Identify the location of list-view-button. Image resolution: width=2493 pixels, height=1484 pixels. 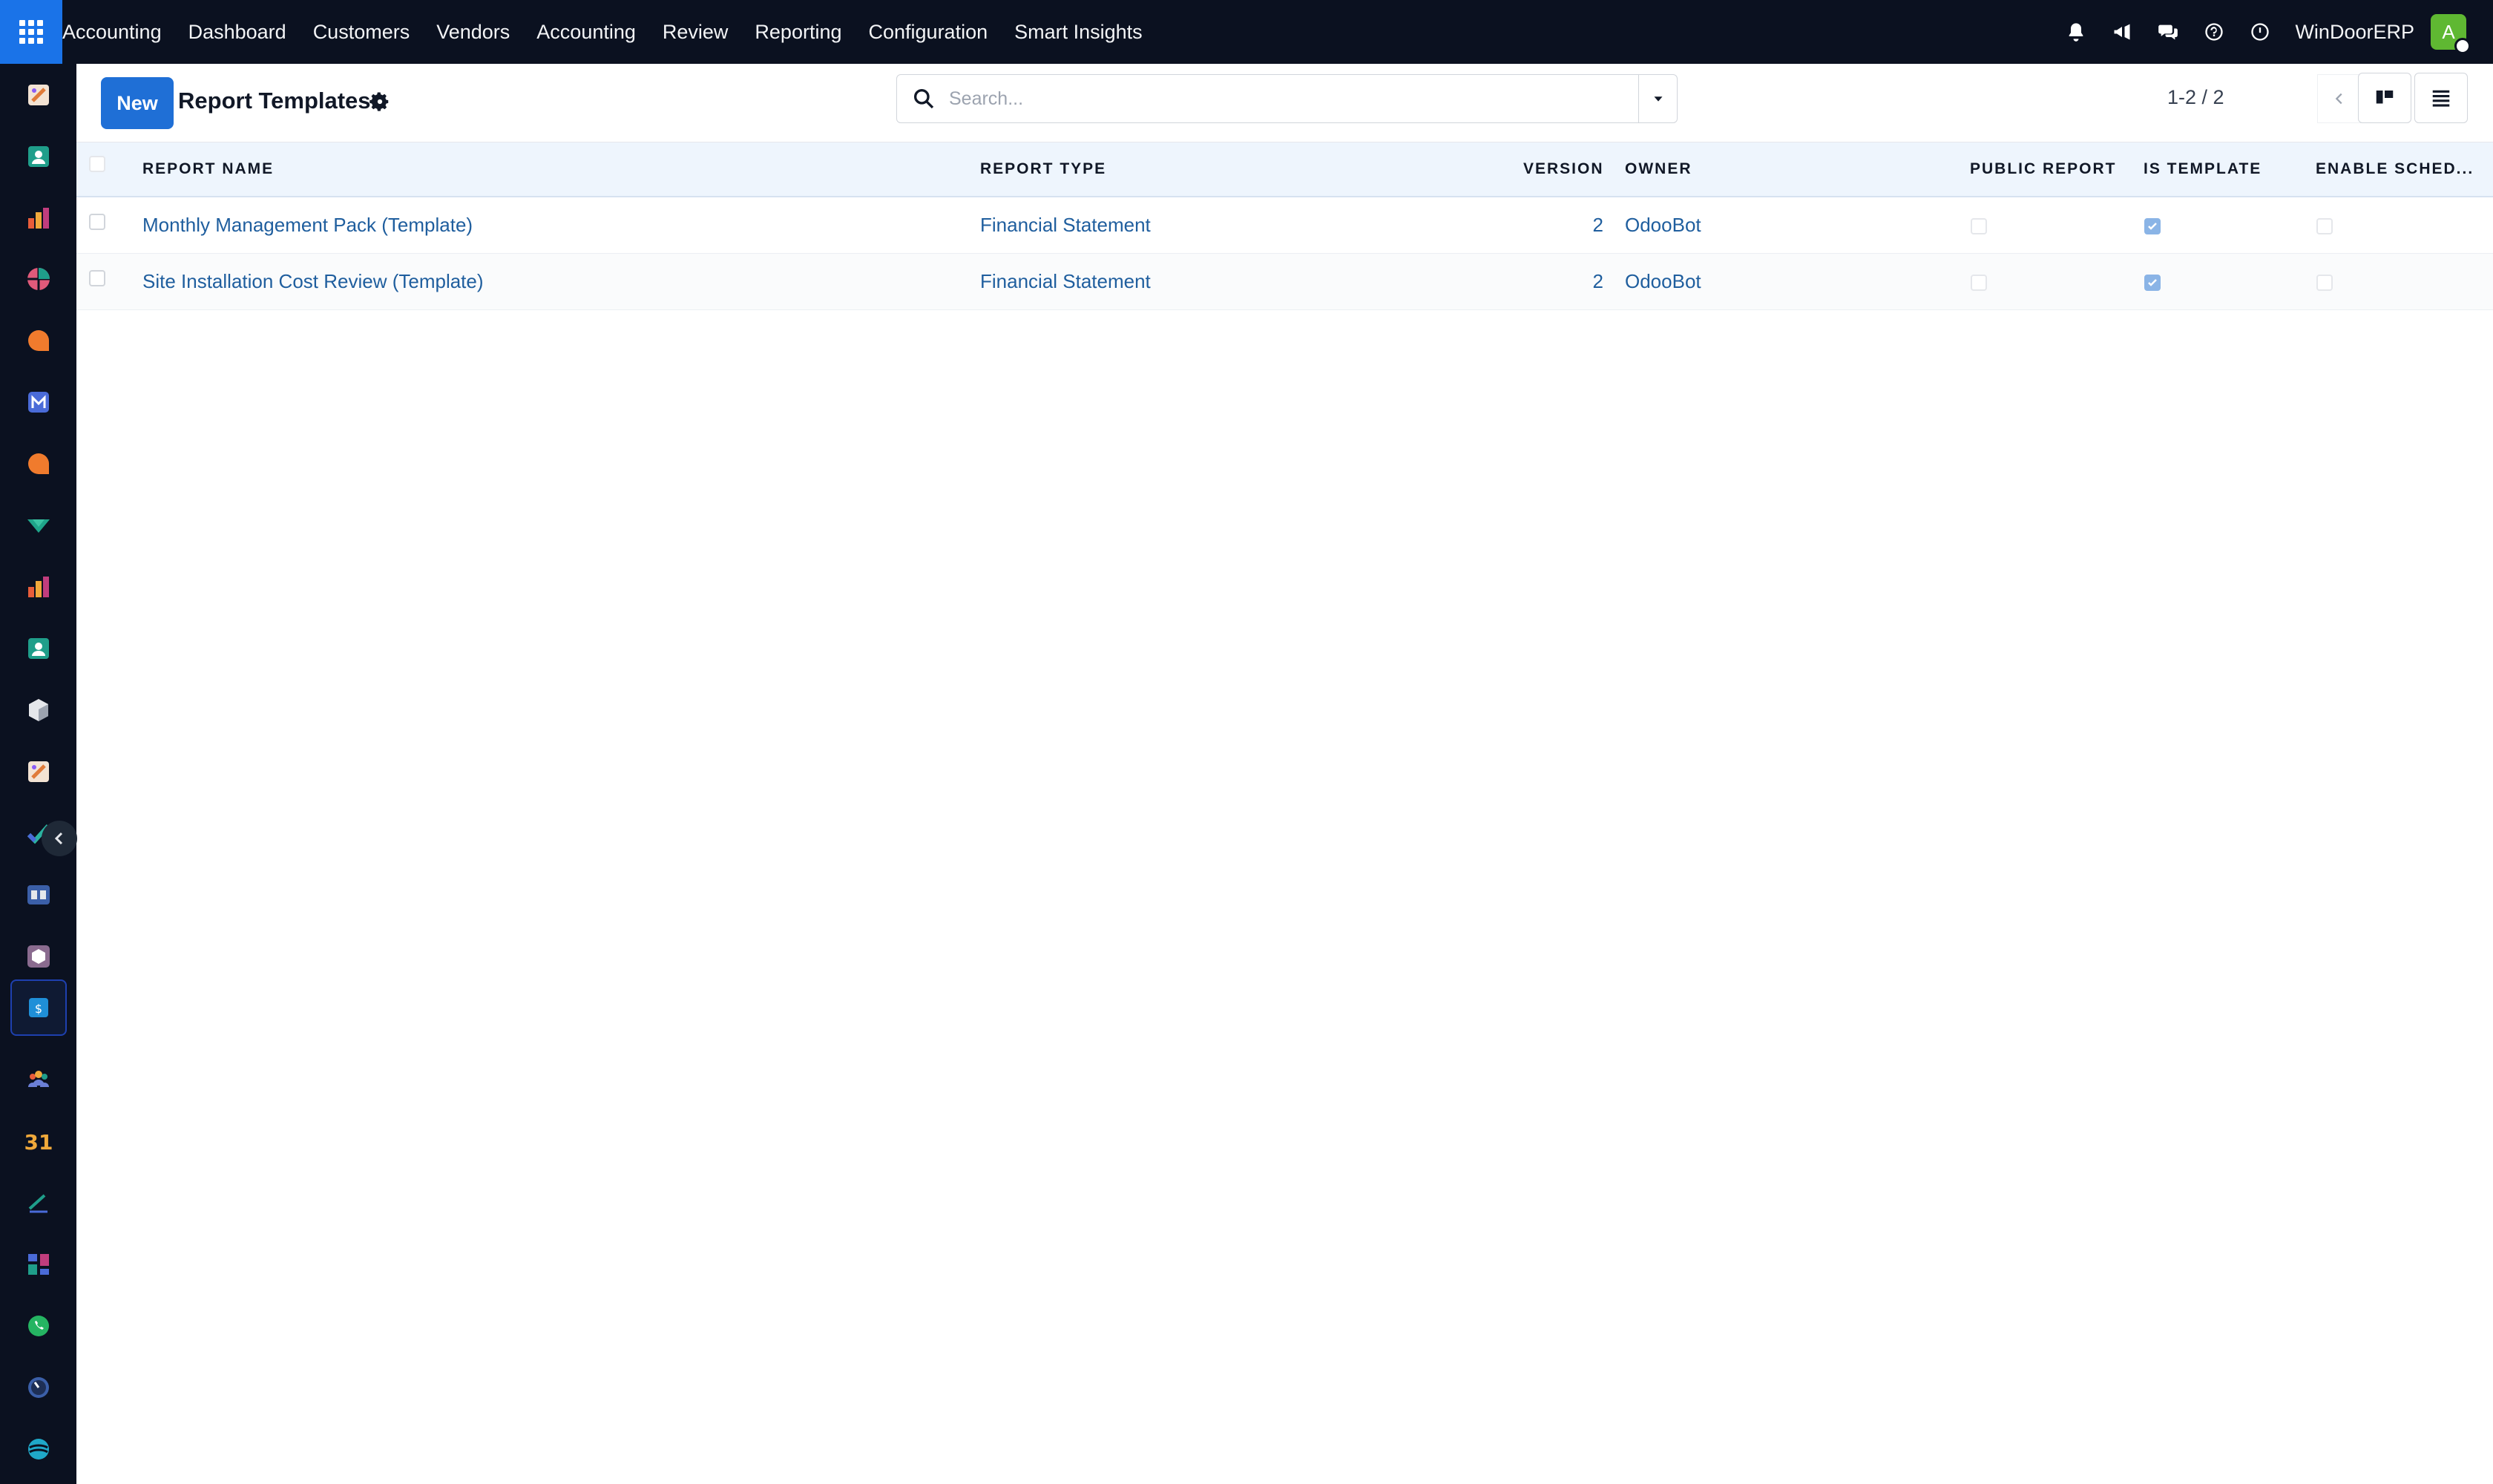
(2441, 98).